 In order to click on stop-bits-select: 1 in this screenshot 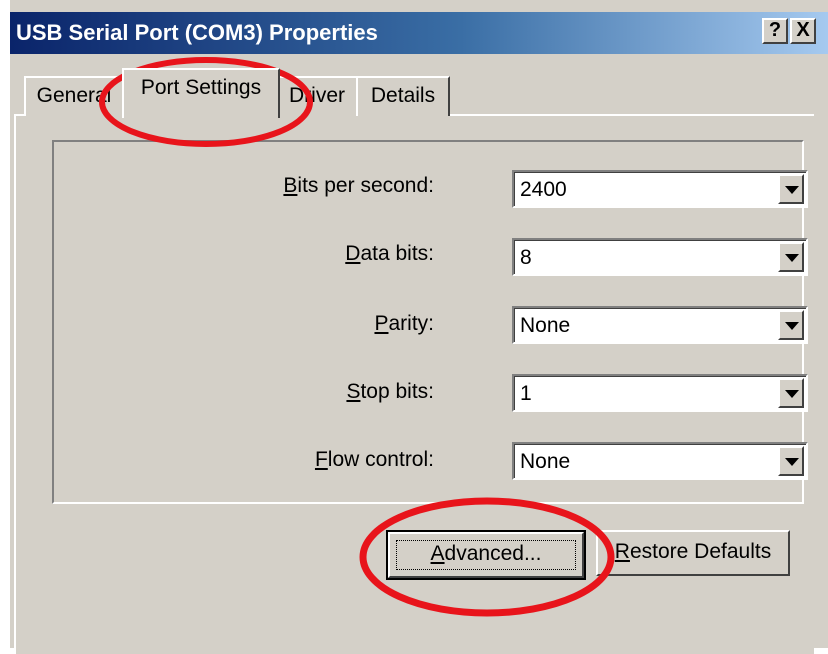, I will do `click(660, 393)`.